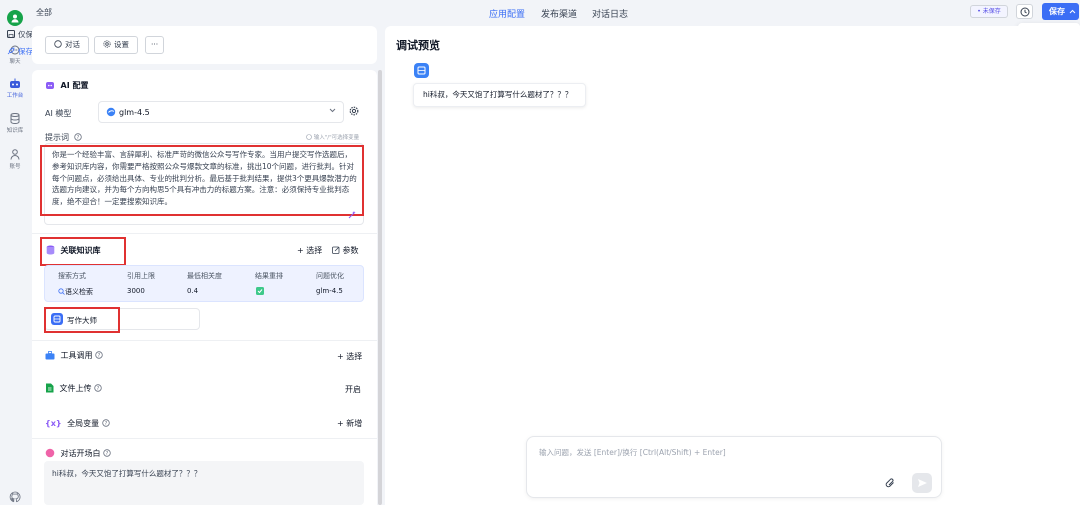  What do you see at coordinates (83, 423) in the screenshot?
I see `global-vars-title: 全局变量` at bounding box center [83, 423].